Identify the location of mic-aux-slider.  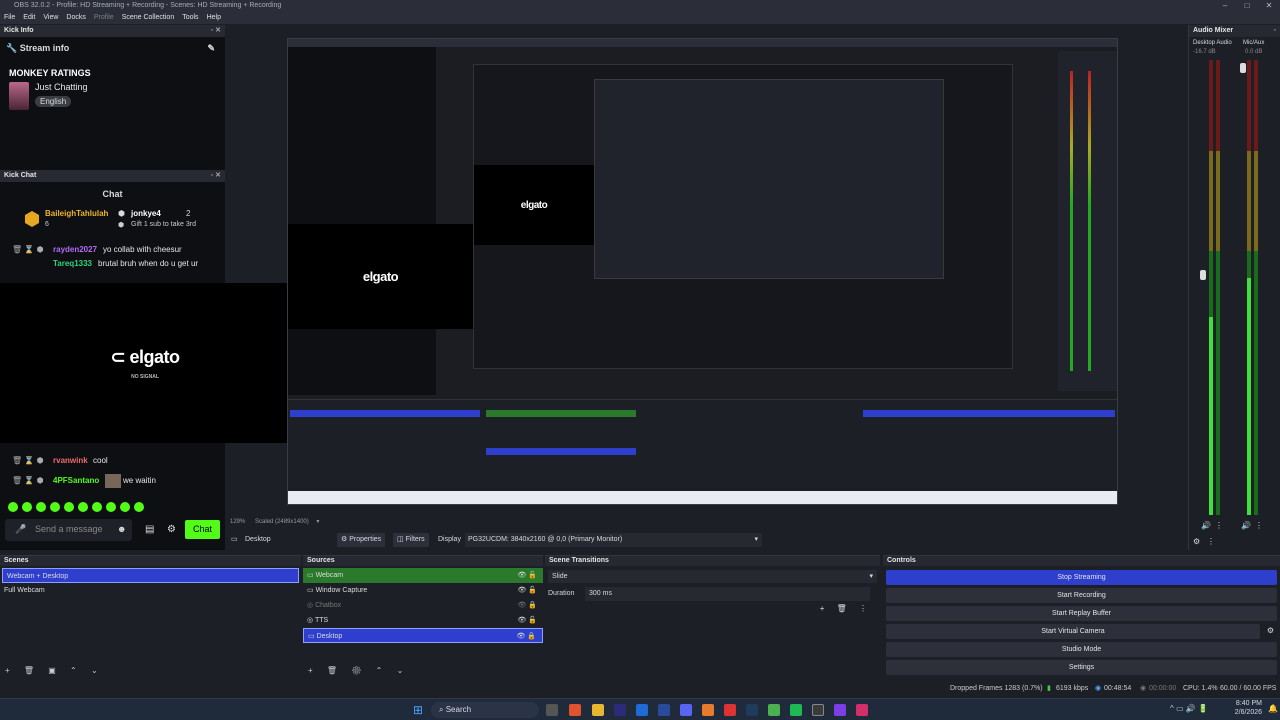
(1243, 68).